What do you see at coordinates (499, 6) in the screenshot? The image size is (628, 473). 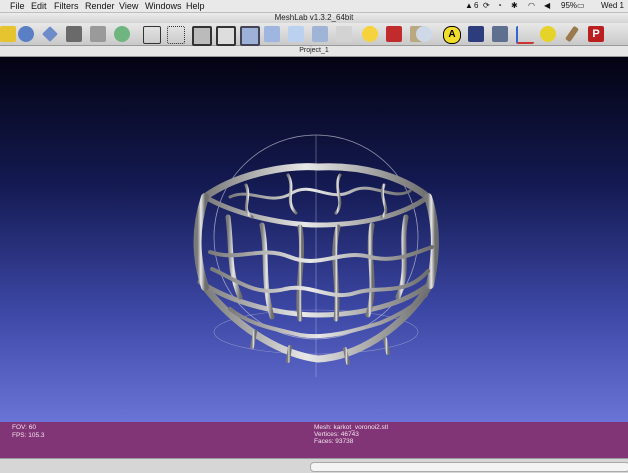 I see `history-icon: ◔` at bounding box center [499, 6].